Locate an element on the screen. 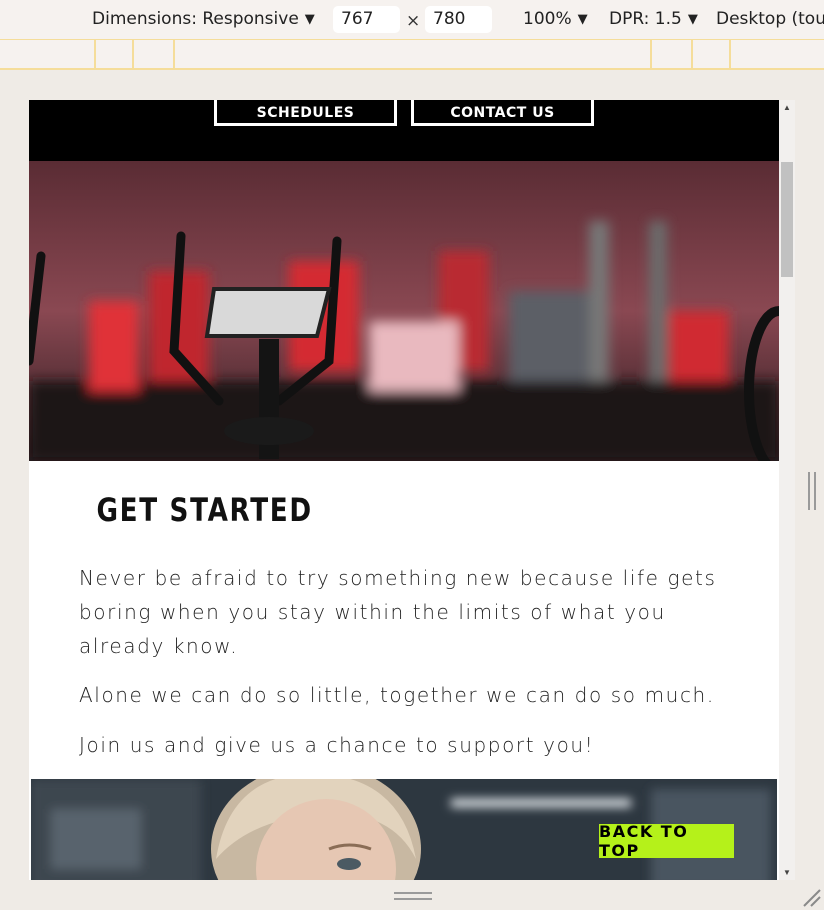 The width and height of the screenshot is (824, 910). device-mode-label: Desktop (touc is located at coordinates (770, 19).